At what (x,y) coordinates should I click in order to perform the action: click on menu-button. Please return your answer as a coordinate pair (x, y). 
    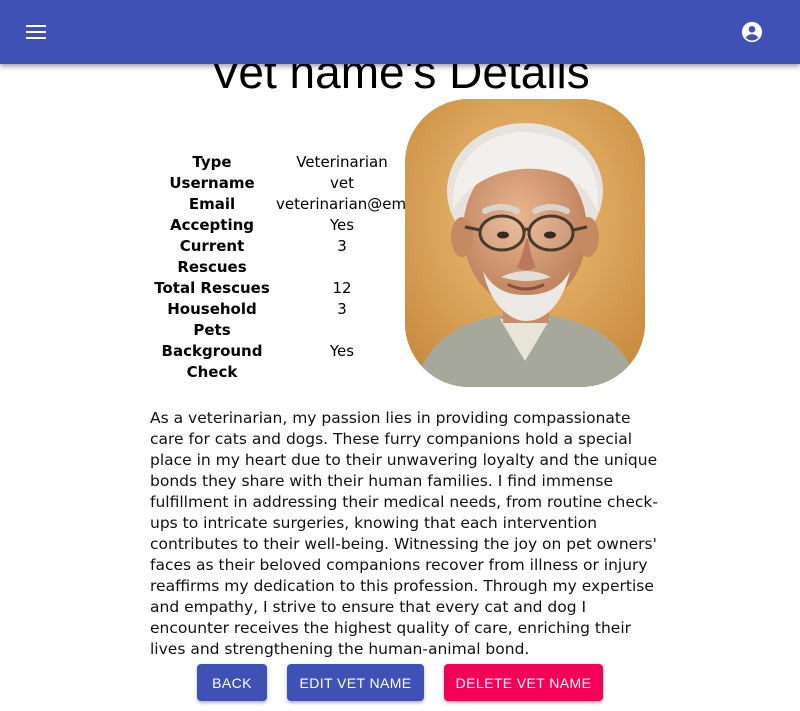
    Looking at the image, I should click on (36, 32).